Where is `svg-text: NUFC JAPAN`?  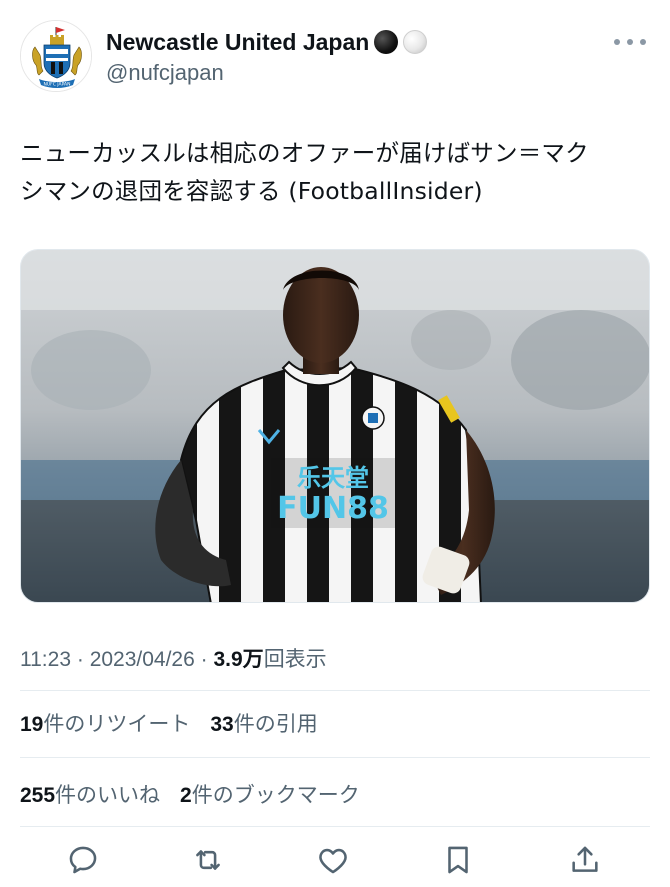
svg-text: NUFC JAPAN is located at coordinates (56, 85).